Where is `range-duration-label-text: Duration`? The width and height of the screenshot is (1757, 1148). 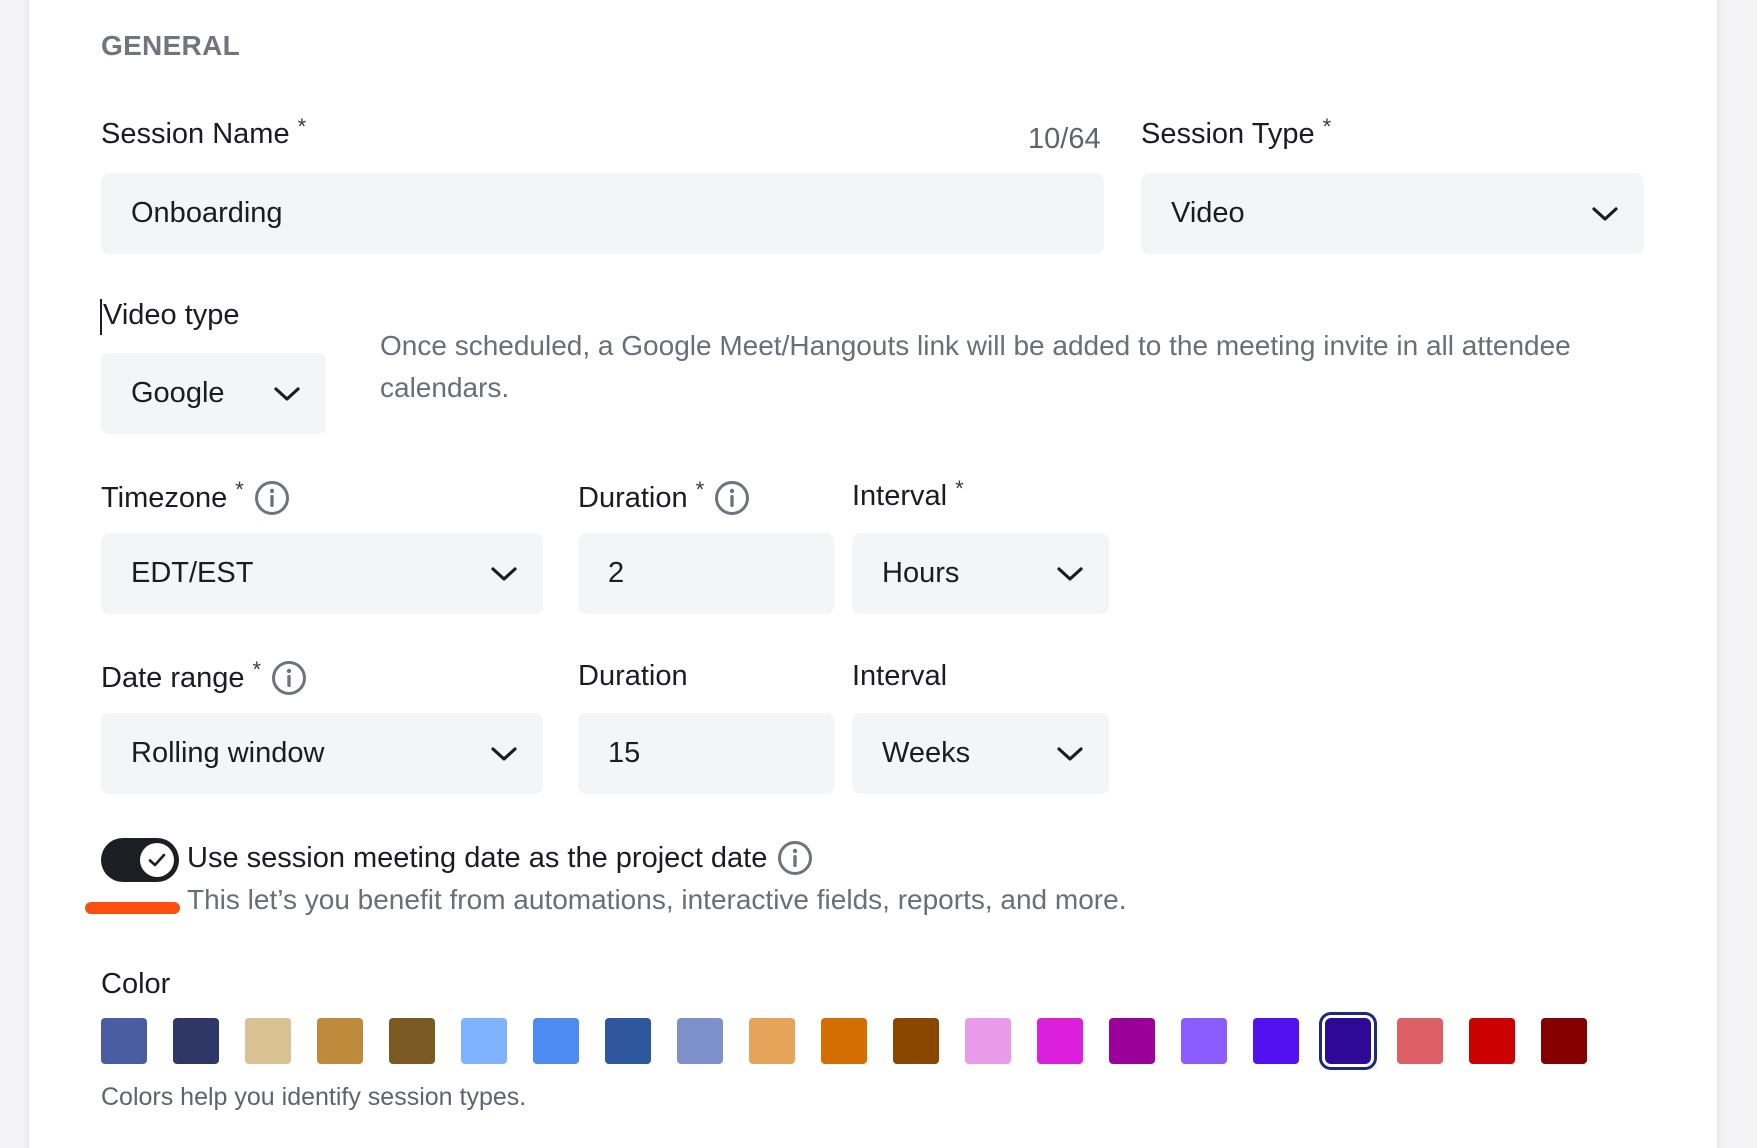 range-duration-label-text: Duration is located at coordinates (633, 676).